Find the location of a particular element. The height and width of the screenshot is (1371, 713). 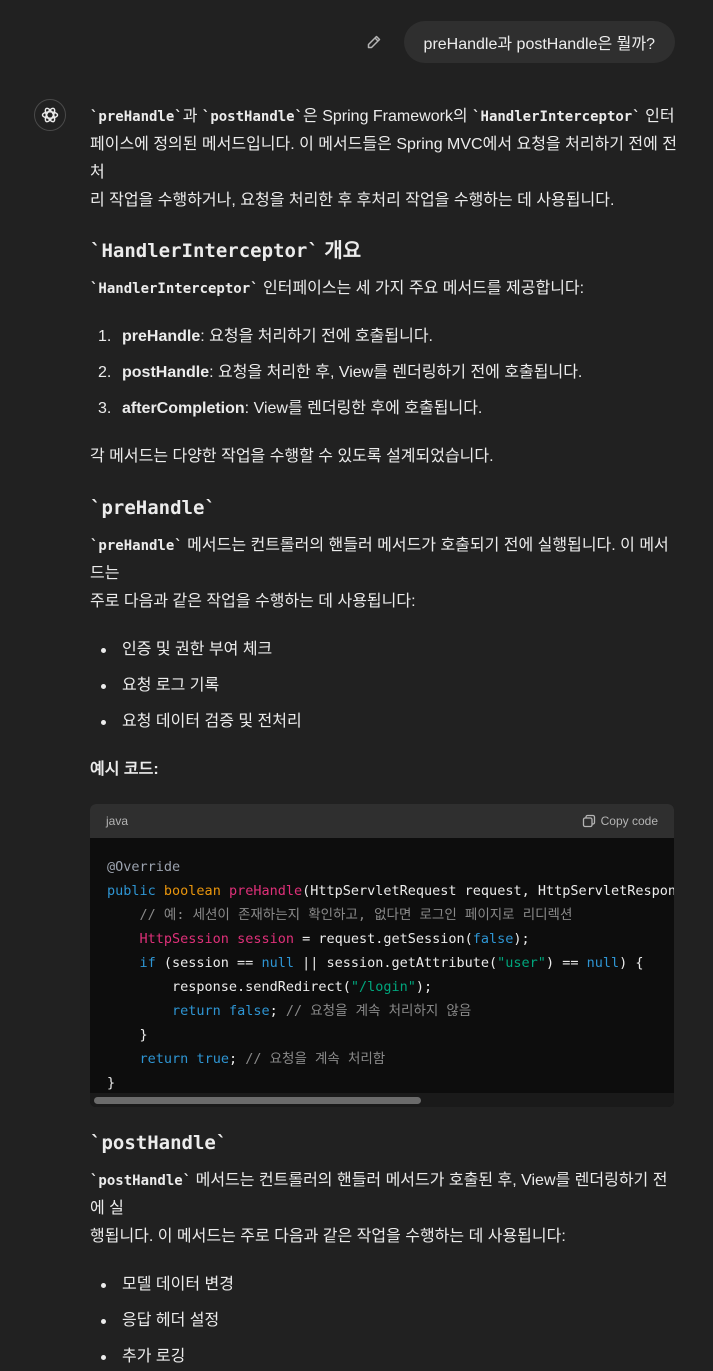

inline-code: `postHandle` is located at coordinates (252, 117).